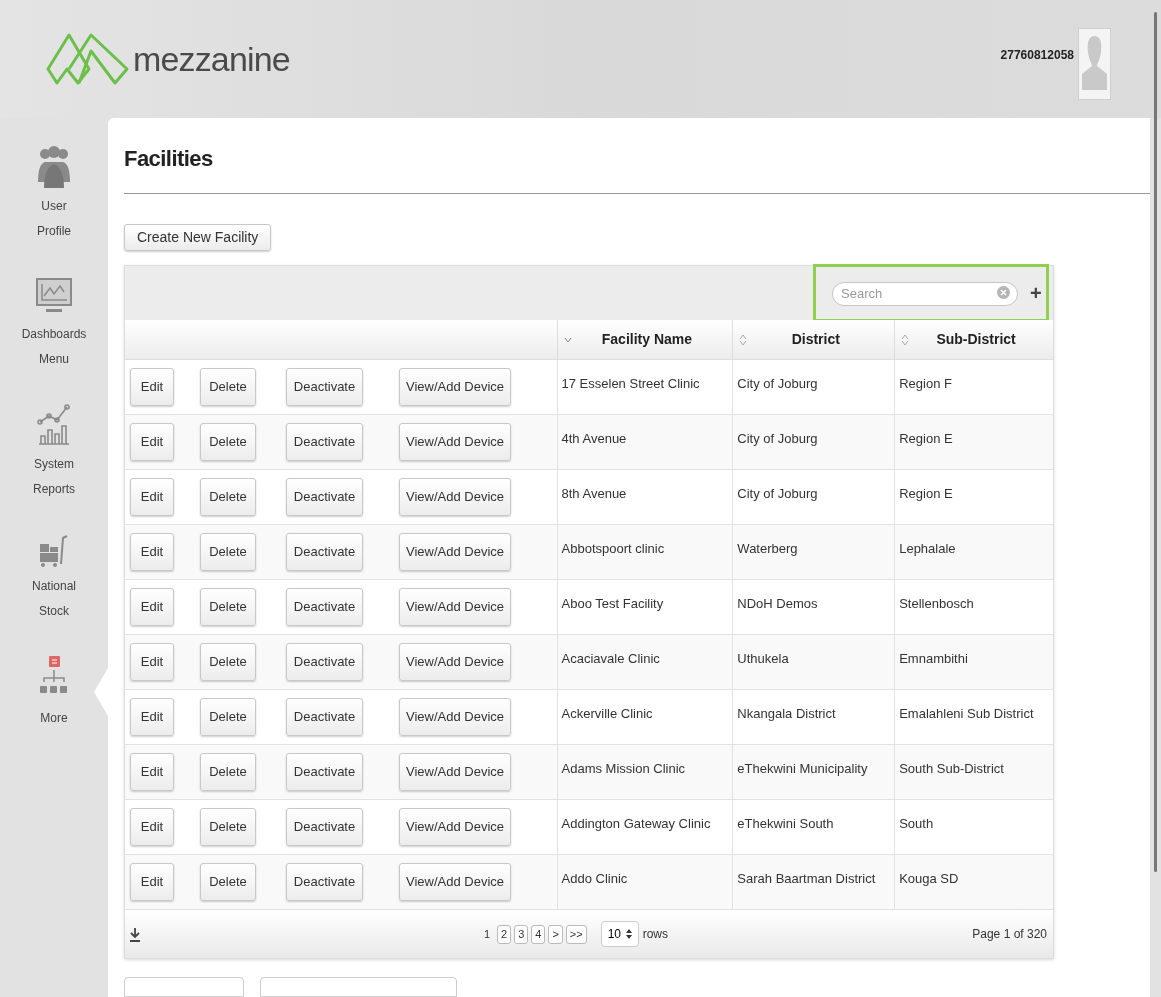  Describe the element at coordinates (1036, 293) in the screenshot. I see `add-button: +` at that location.